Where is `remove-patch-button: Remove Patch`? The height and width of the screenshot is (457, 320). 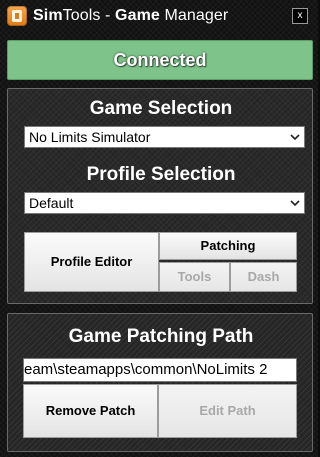 remove-patch-button: Remove Patch is located at coordinates (90, 411).